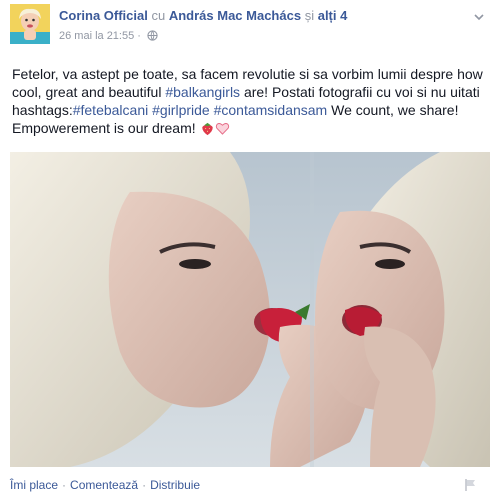 This screenshot has width=500, height=504. I want to click on tagged-person: András Mac Machács, so click(235, 15).